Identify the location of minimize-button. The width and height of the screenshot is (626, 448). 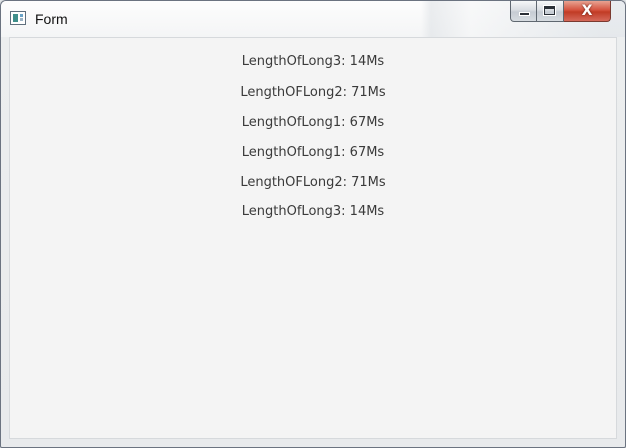
(523, 11).